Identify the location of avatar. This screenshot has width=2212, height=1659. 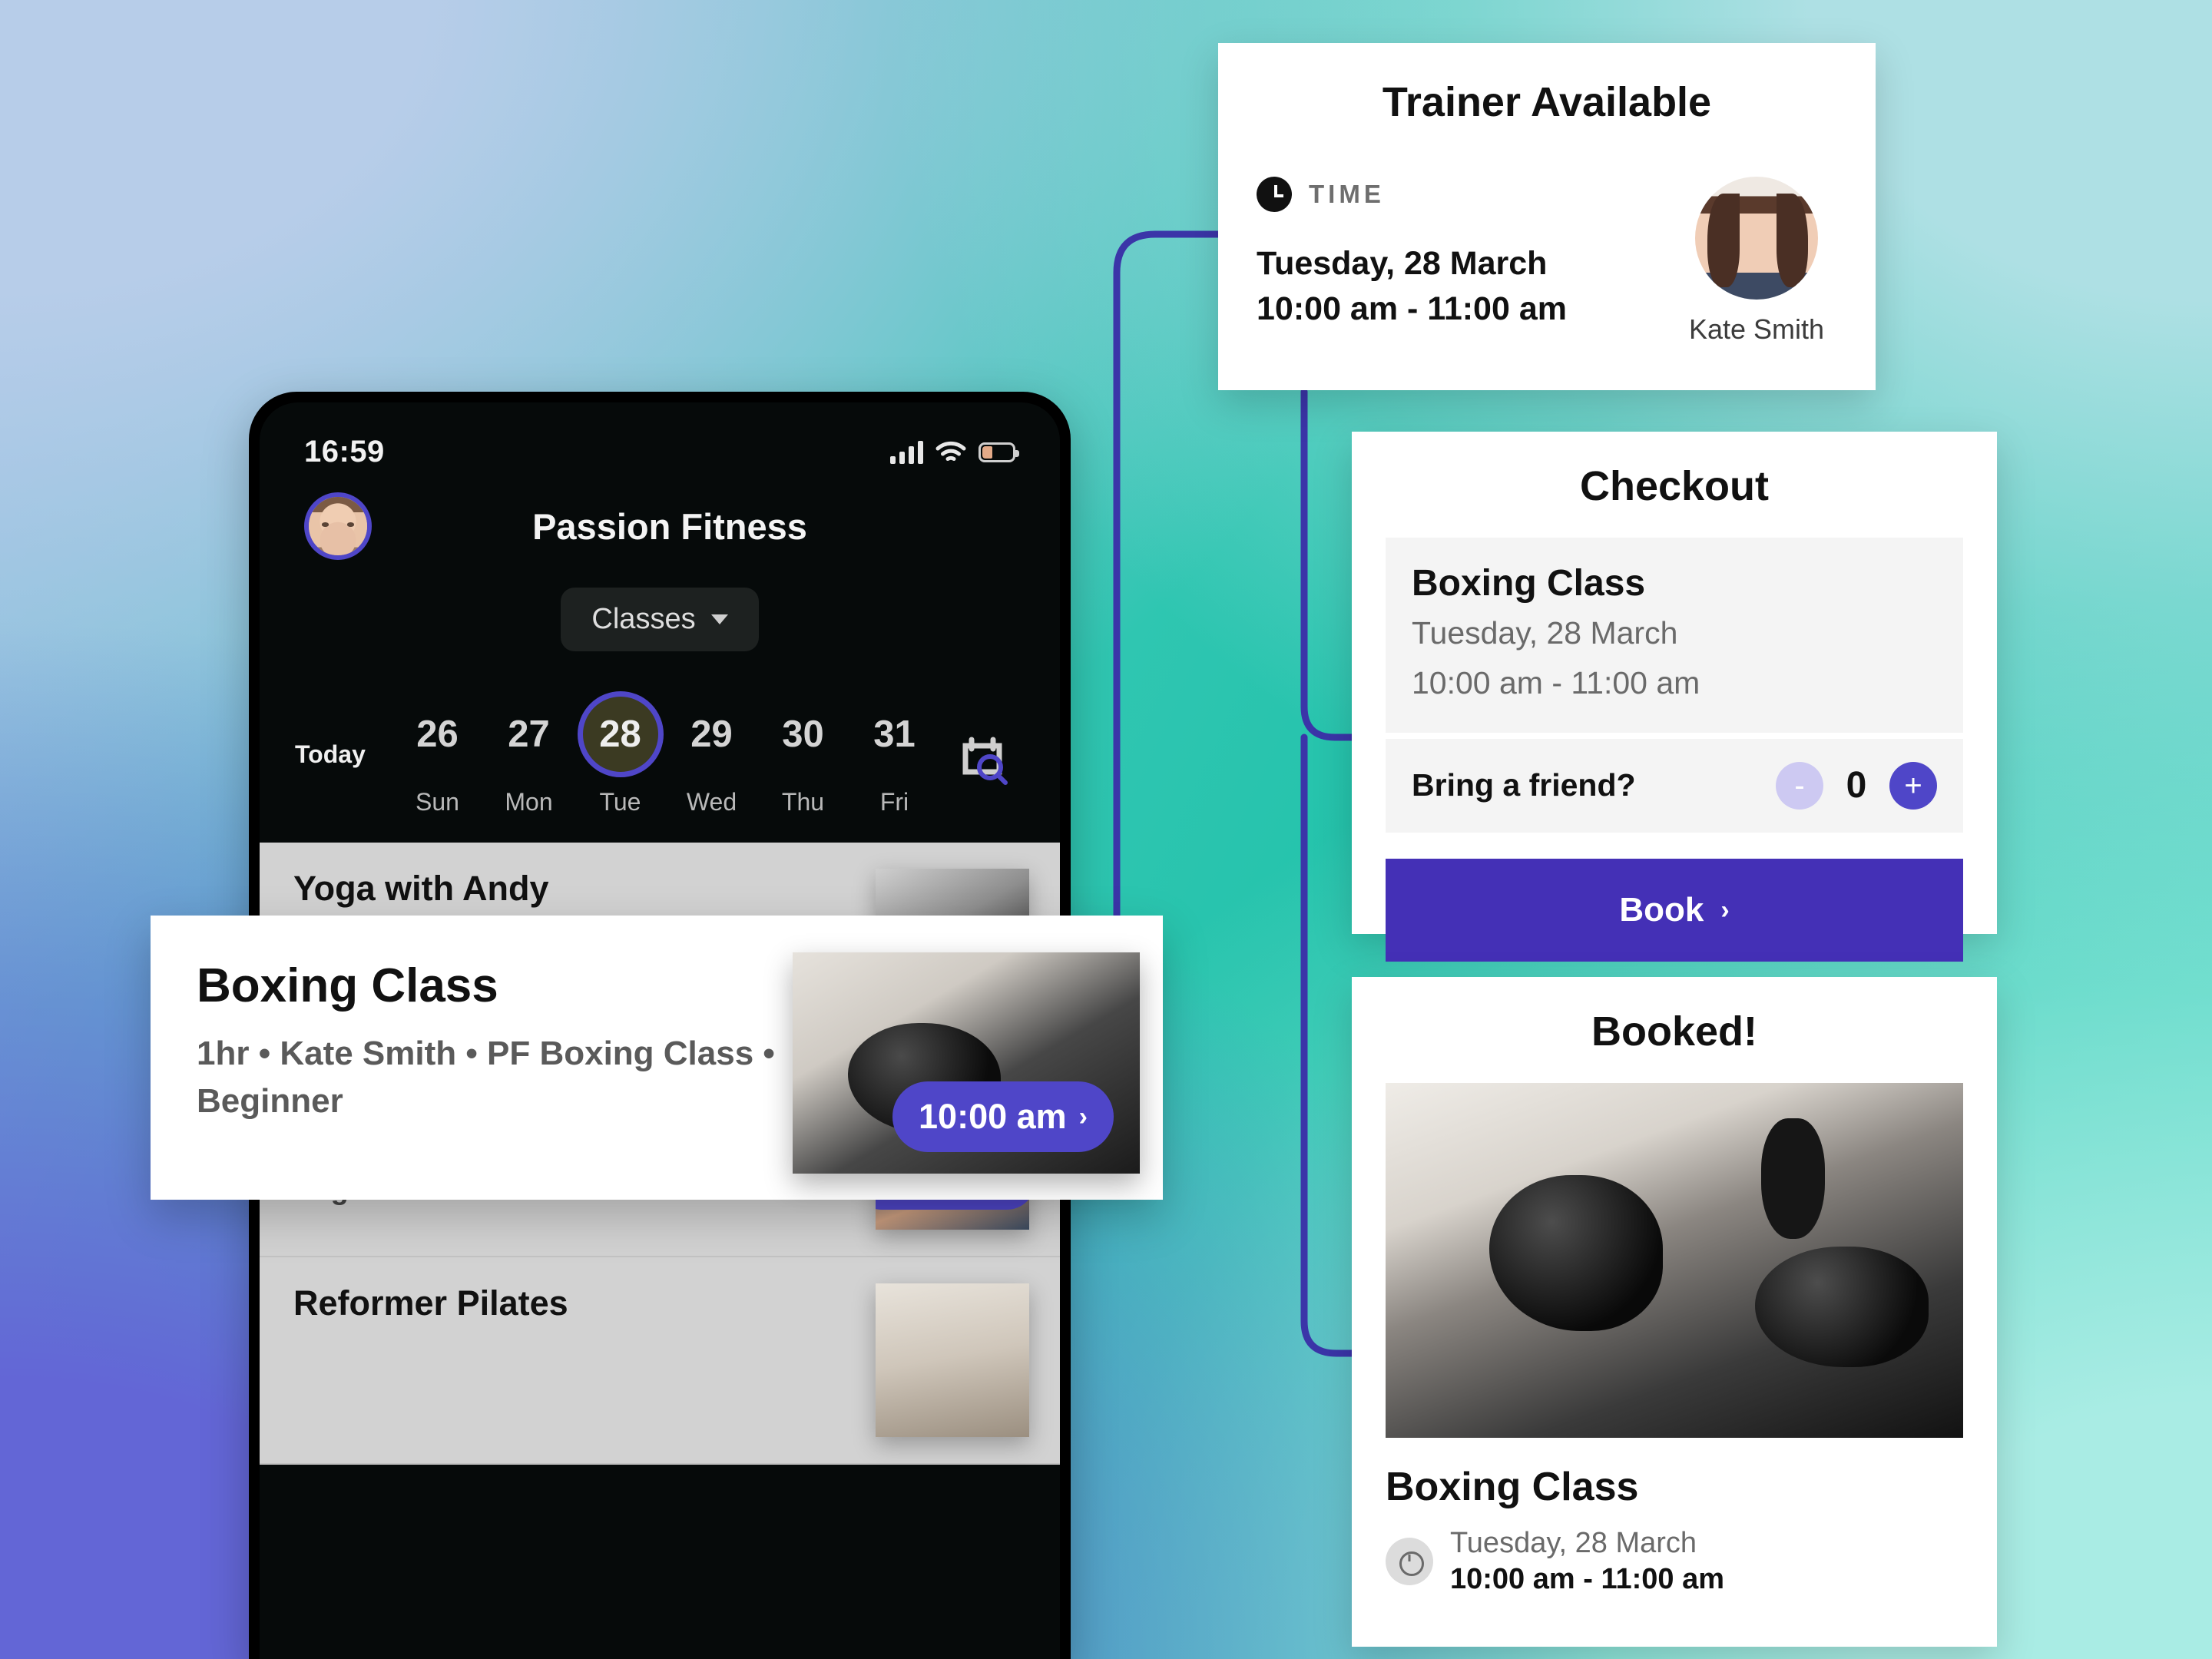
(338, 526).